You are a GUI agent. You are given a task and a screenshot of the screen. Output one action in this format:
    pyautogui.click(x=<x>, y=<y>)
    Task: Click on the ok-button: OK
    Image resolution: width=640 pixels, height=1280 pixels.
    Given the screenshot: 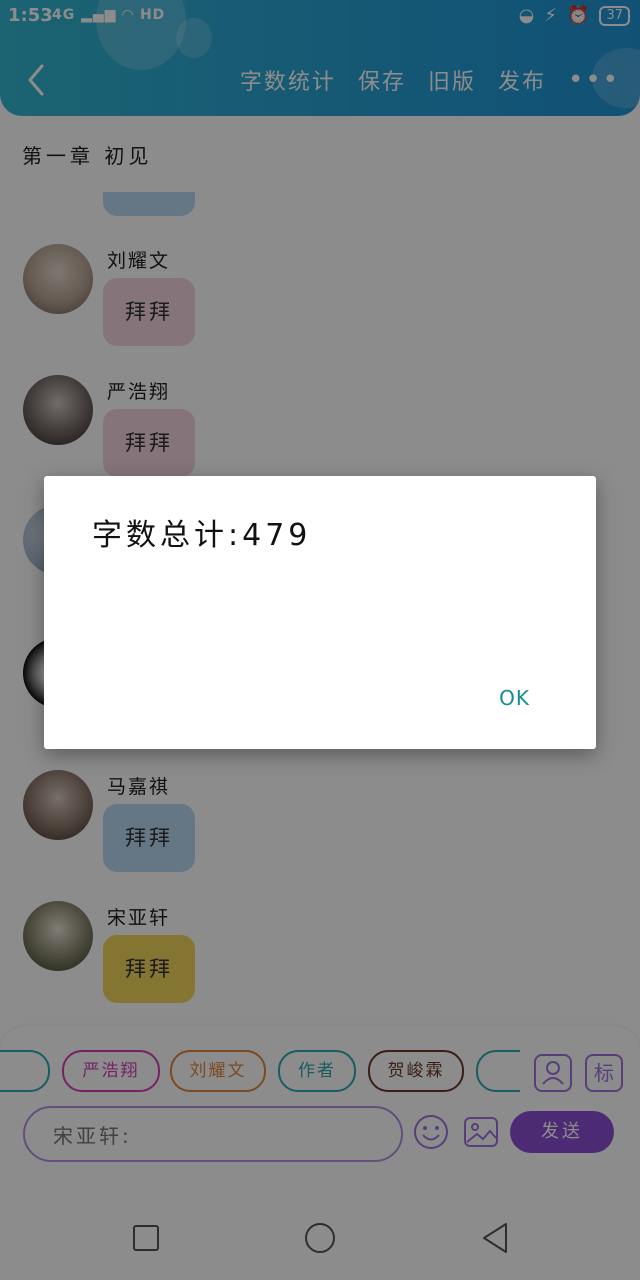 What is the action you would take?
    pyautogui.click(x=514, y=698)
    